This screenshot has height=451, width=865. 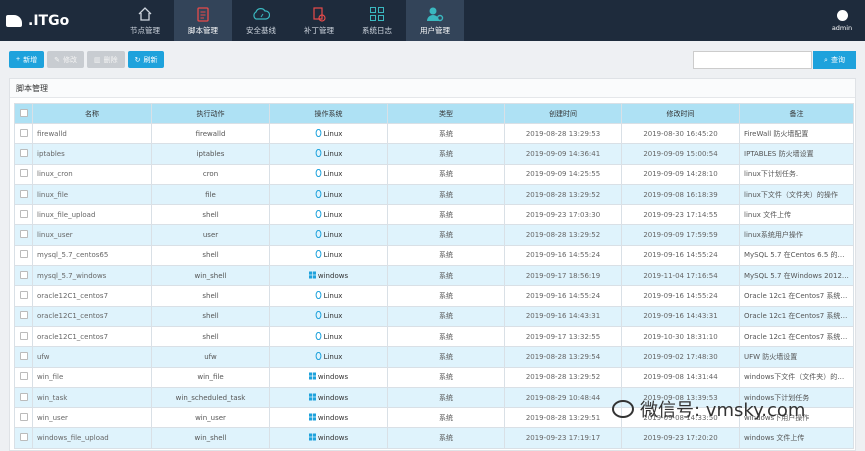 I want to click on panel-title: 脚本管理, so click(x=432, y=88).